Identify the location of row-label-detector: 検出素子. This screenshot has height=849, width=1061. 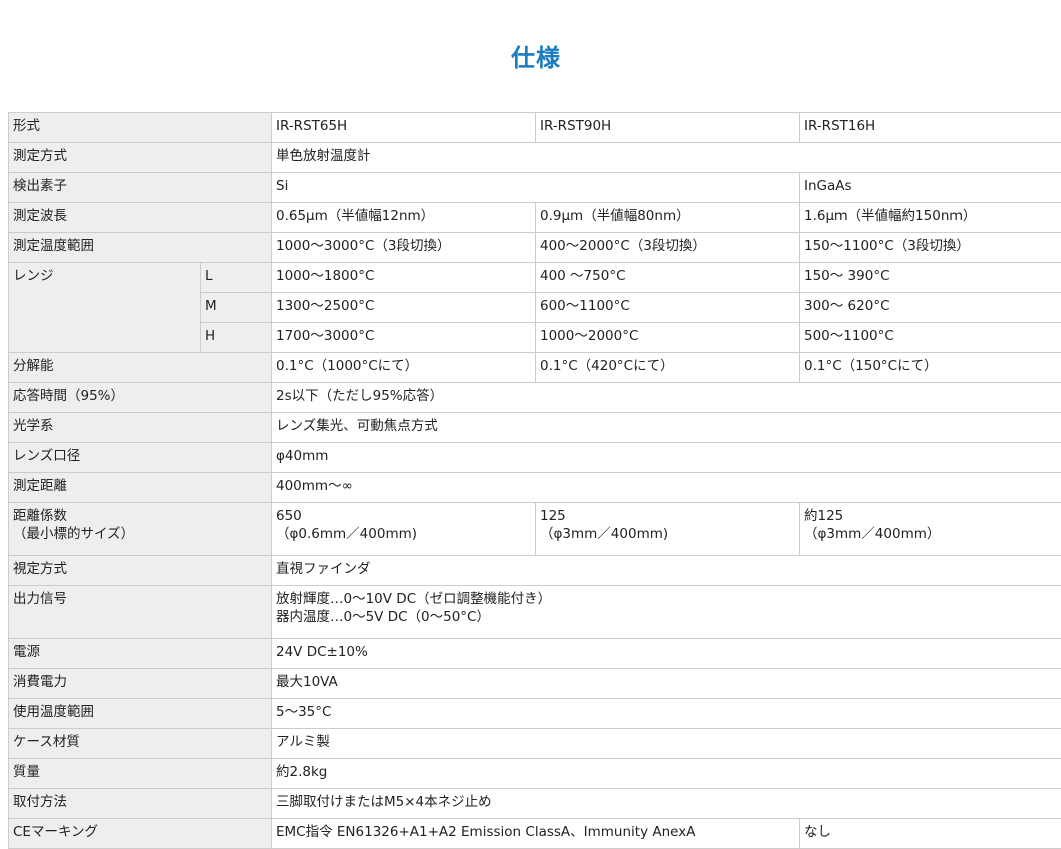
(140, 188).